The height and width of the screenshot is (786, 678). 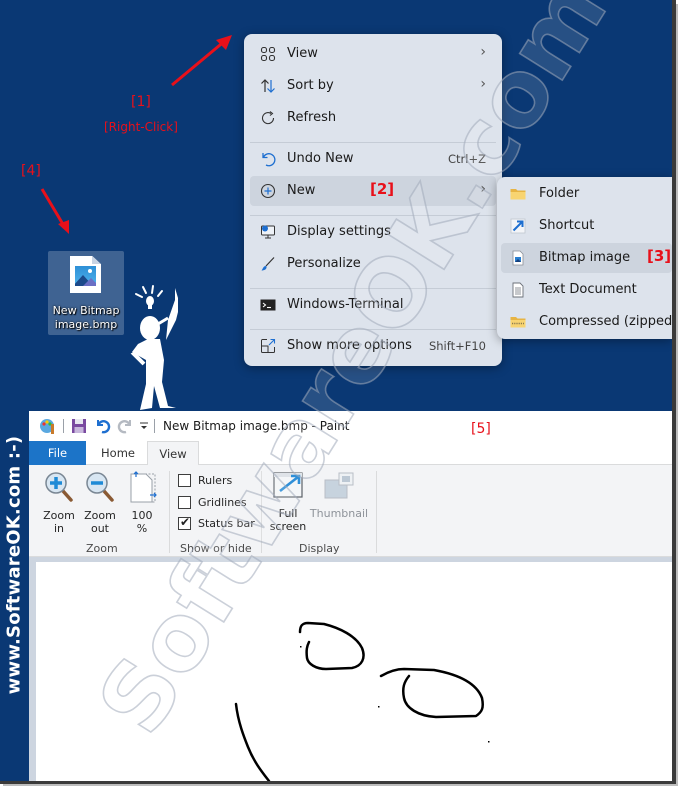 I want to click on thumbnail-button: Thumbnail, so click(x=339, y=495).